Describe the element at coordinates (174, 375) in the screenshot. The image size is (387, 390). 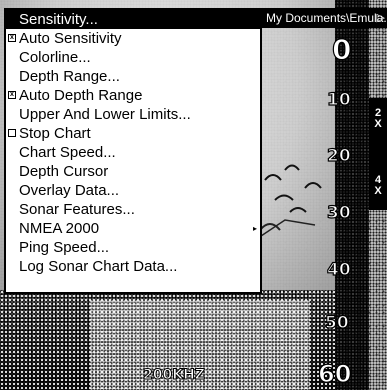
I see `frequency-label: 200KHZ` at that location.